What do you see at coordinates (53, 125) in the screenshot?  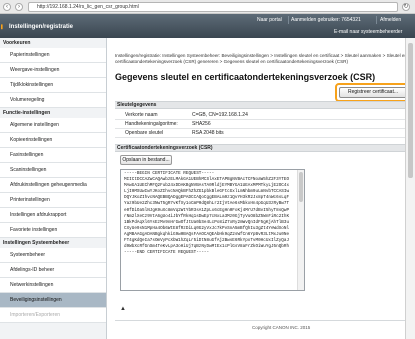 I see `sidebar-item-general: Algemene instellingen` at bounding box center [53, 125].